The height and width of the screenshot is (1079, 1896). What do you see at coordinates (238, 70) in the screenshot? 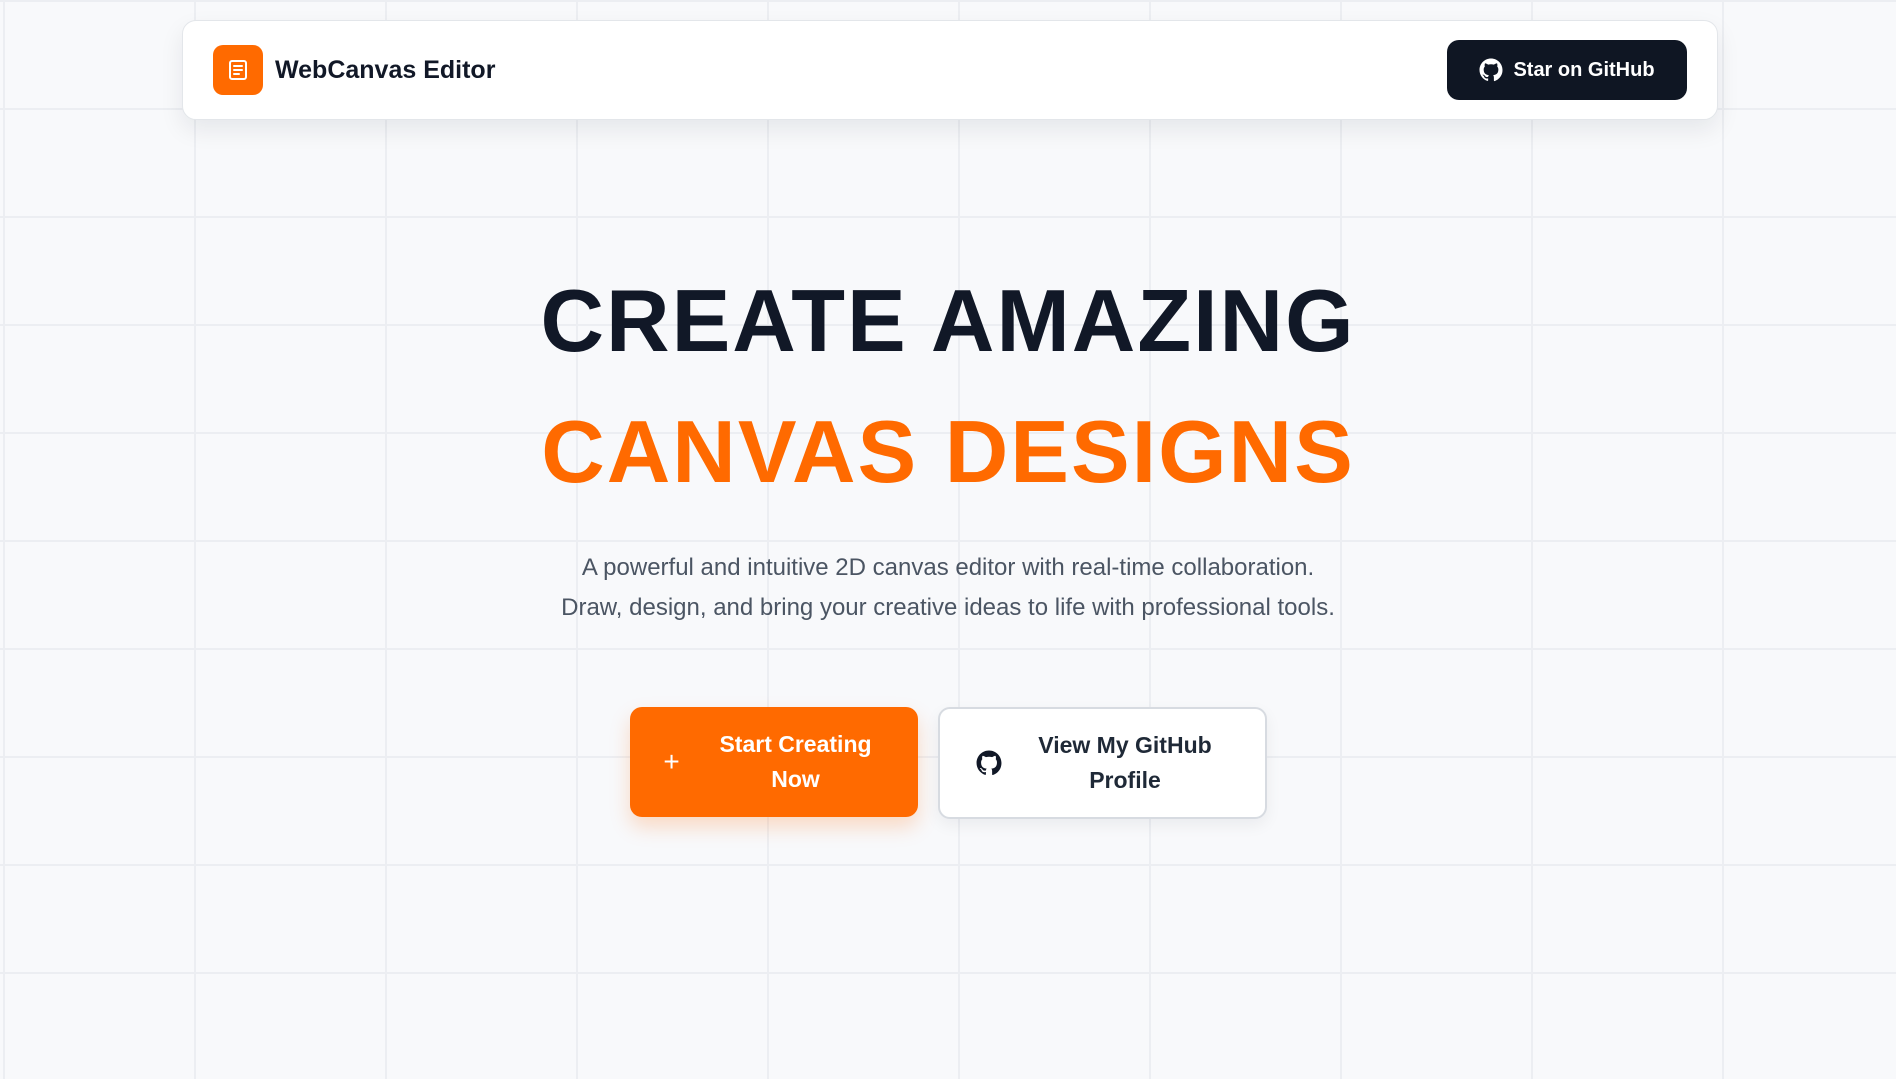
I see `document-icon` at bounding box center [238, 70].